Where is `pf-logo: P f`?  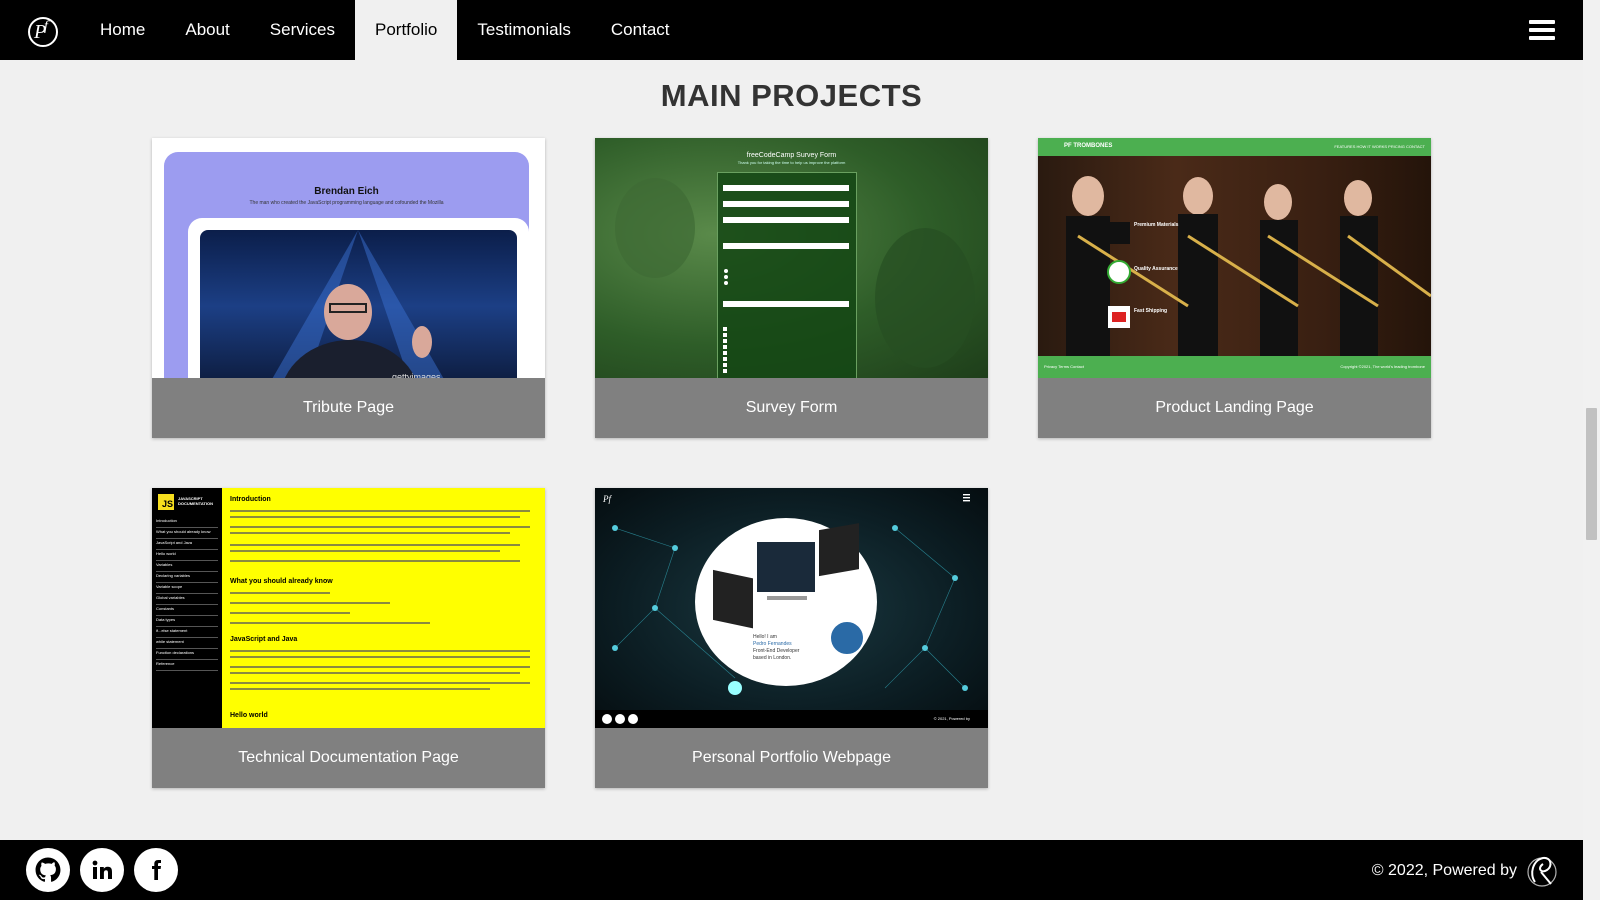
pf-logo: P f is located at coordinates (44, 30).